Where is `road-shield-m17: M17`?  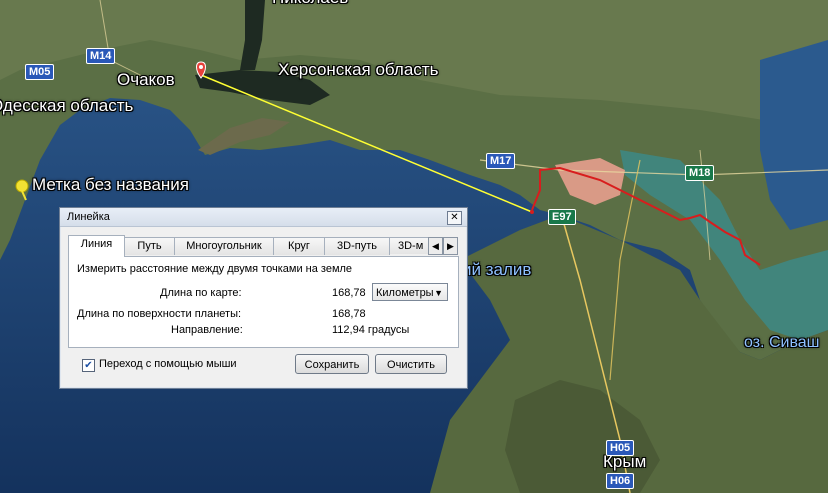
road-shield-m17: M17 is located at coordinates (501, 161).